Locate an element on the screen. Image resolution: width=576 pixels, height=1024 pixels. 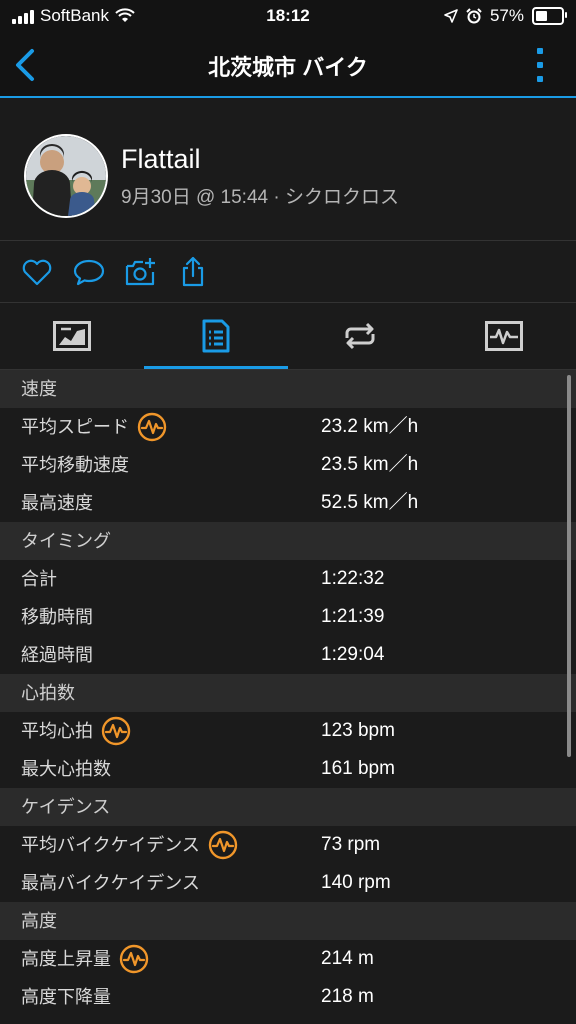
tab-stats is located at coordinates (216, 336).